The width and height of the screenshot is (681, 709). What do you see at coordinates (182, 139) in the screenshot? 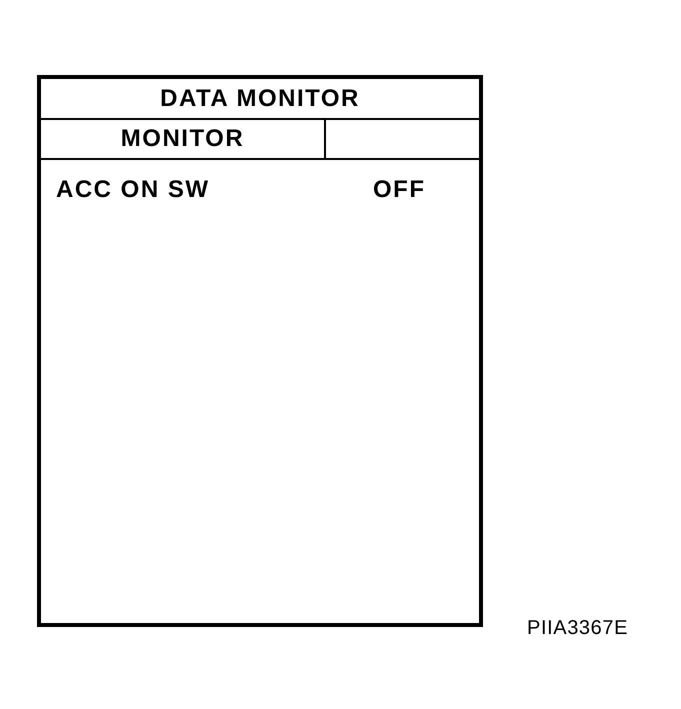
I see `column-header: MONITOR` at bounding box center [182, 139].